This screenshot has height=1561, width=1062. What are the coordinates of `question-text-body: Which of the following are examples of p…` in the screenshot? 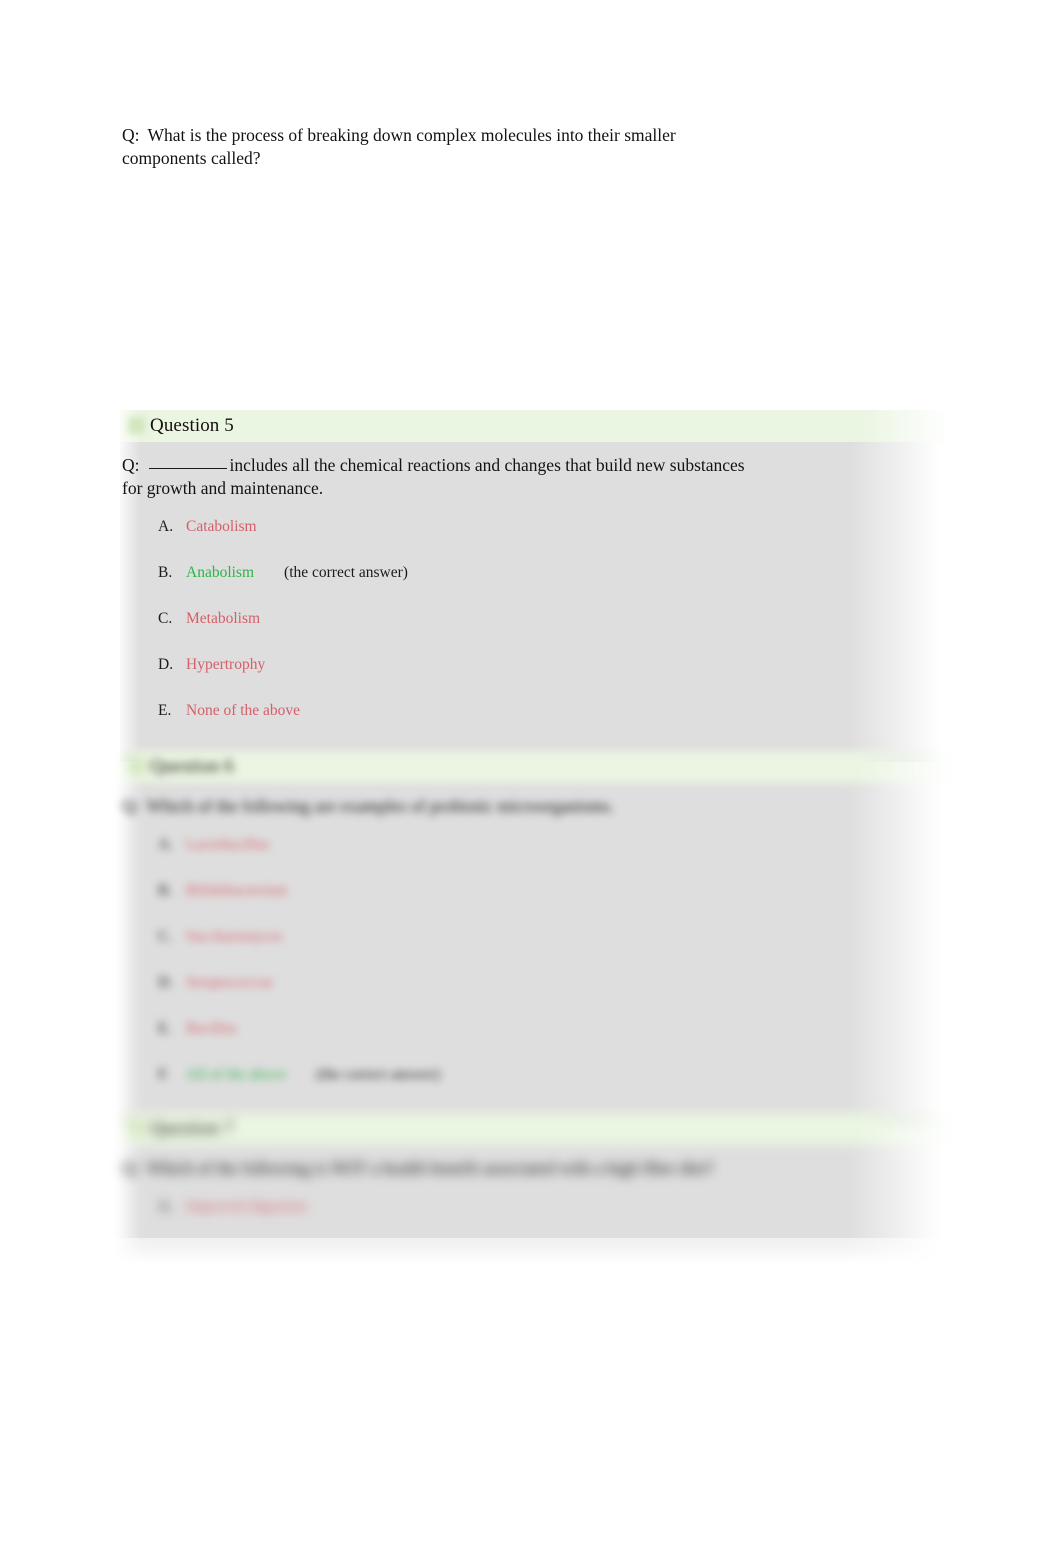 It's located at (380, 806).